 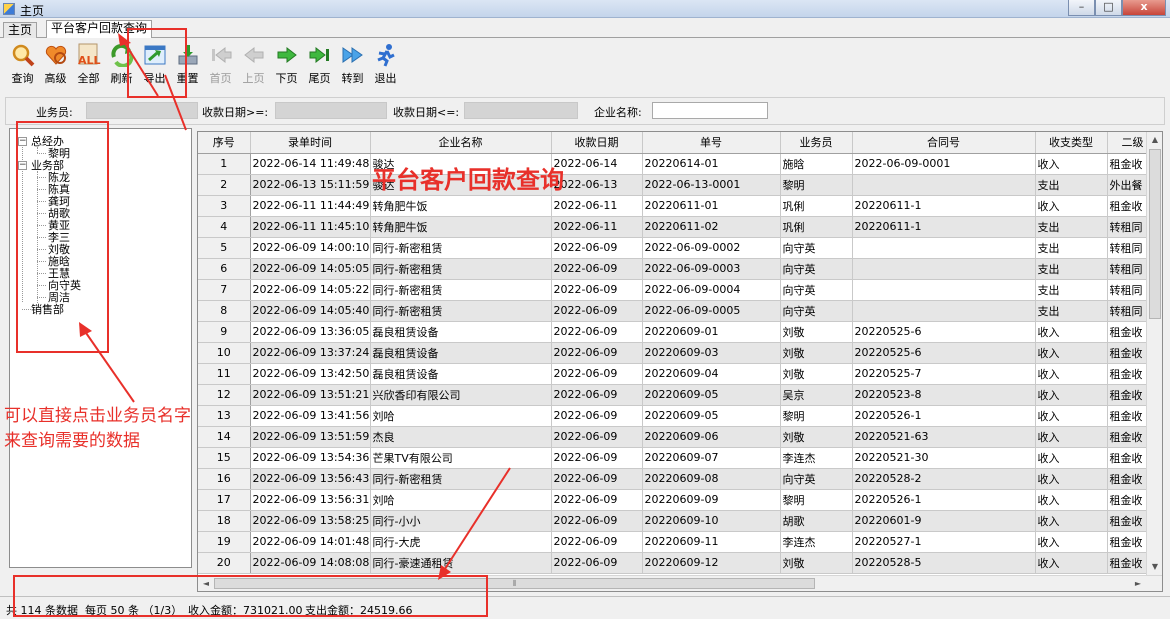 What do you see at coordinates (99, 29) in the screenshot?
I see `tab-payment-query: 平台客户回款查询` at bounding box center [99, 29].